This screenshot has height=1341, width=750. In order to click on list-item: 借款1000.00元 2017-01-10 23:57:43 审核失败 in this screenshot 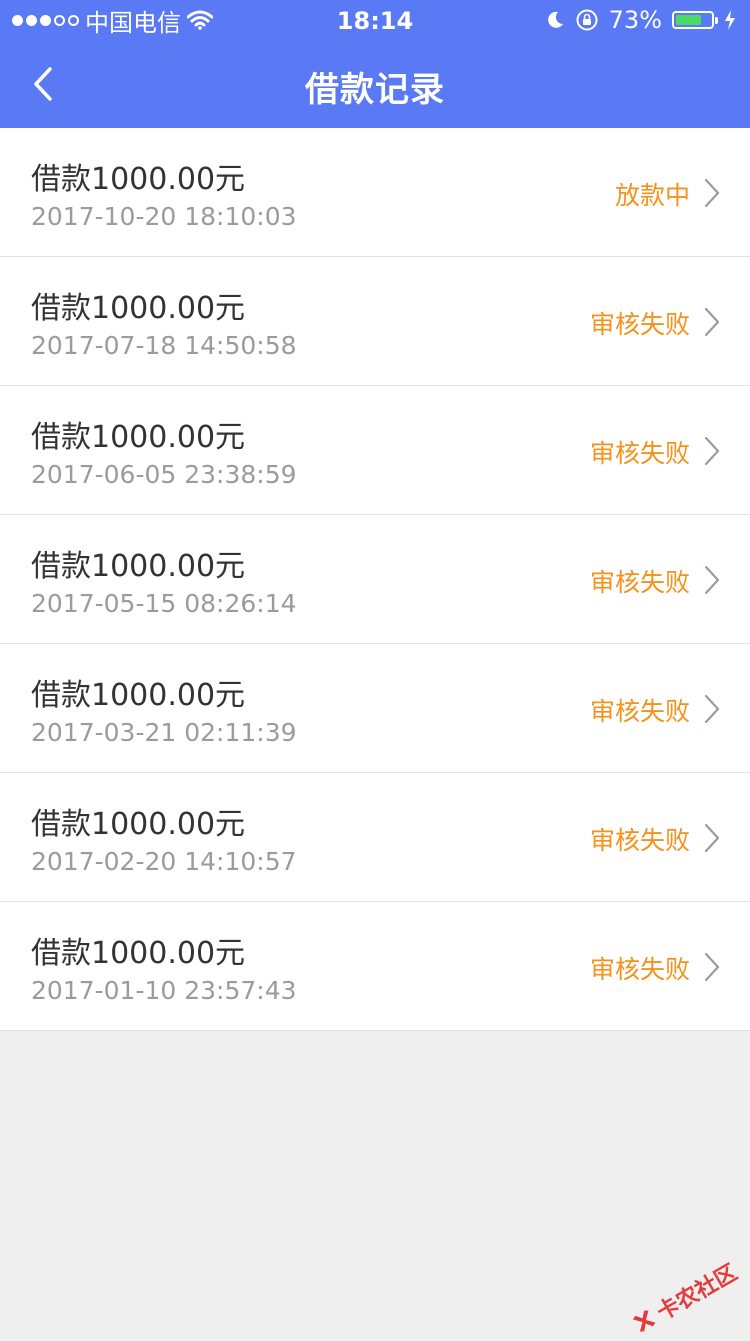, I will do `click(375, 966)`.